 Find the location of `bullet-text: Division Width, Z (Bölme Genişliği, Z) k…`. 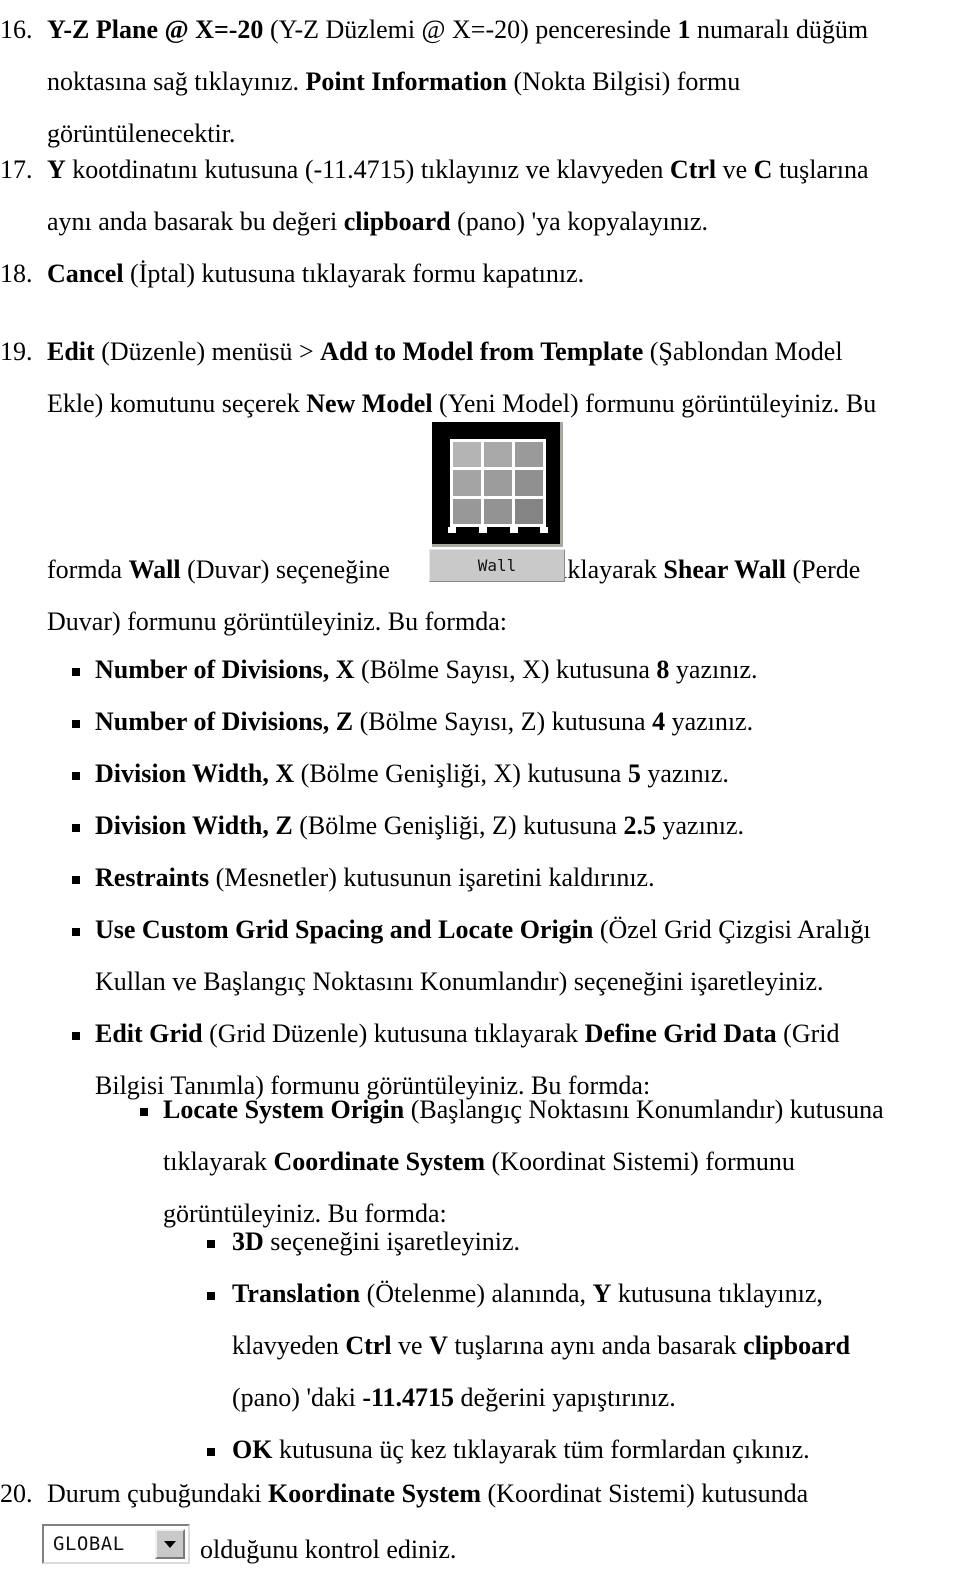

bullet-text: Division Width, Z (Bölme Genişliği, Z) k… is located at coordinates (420, 825).